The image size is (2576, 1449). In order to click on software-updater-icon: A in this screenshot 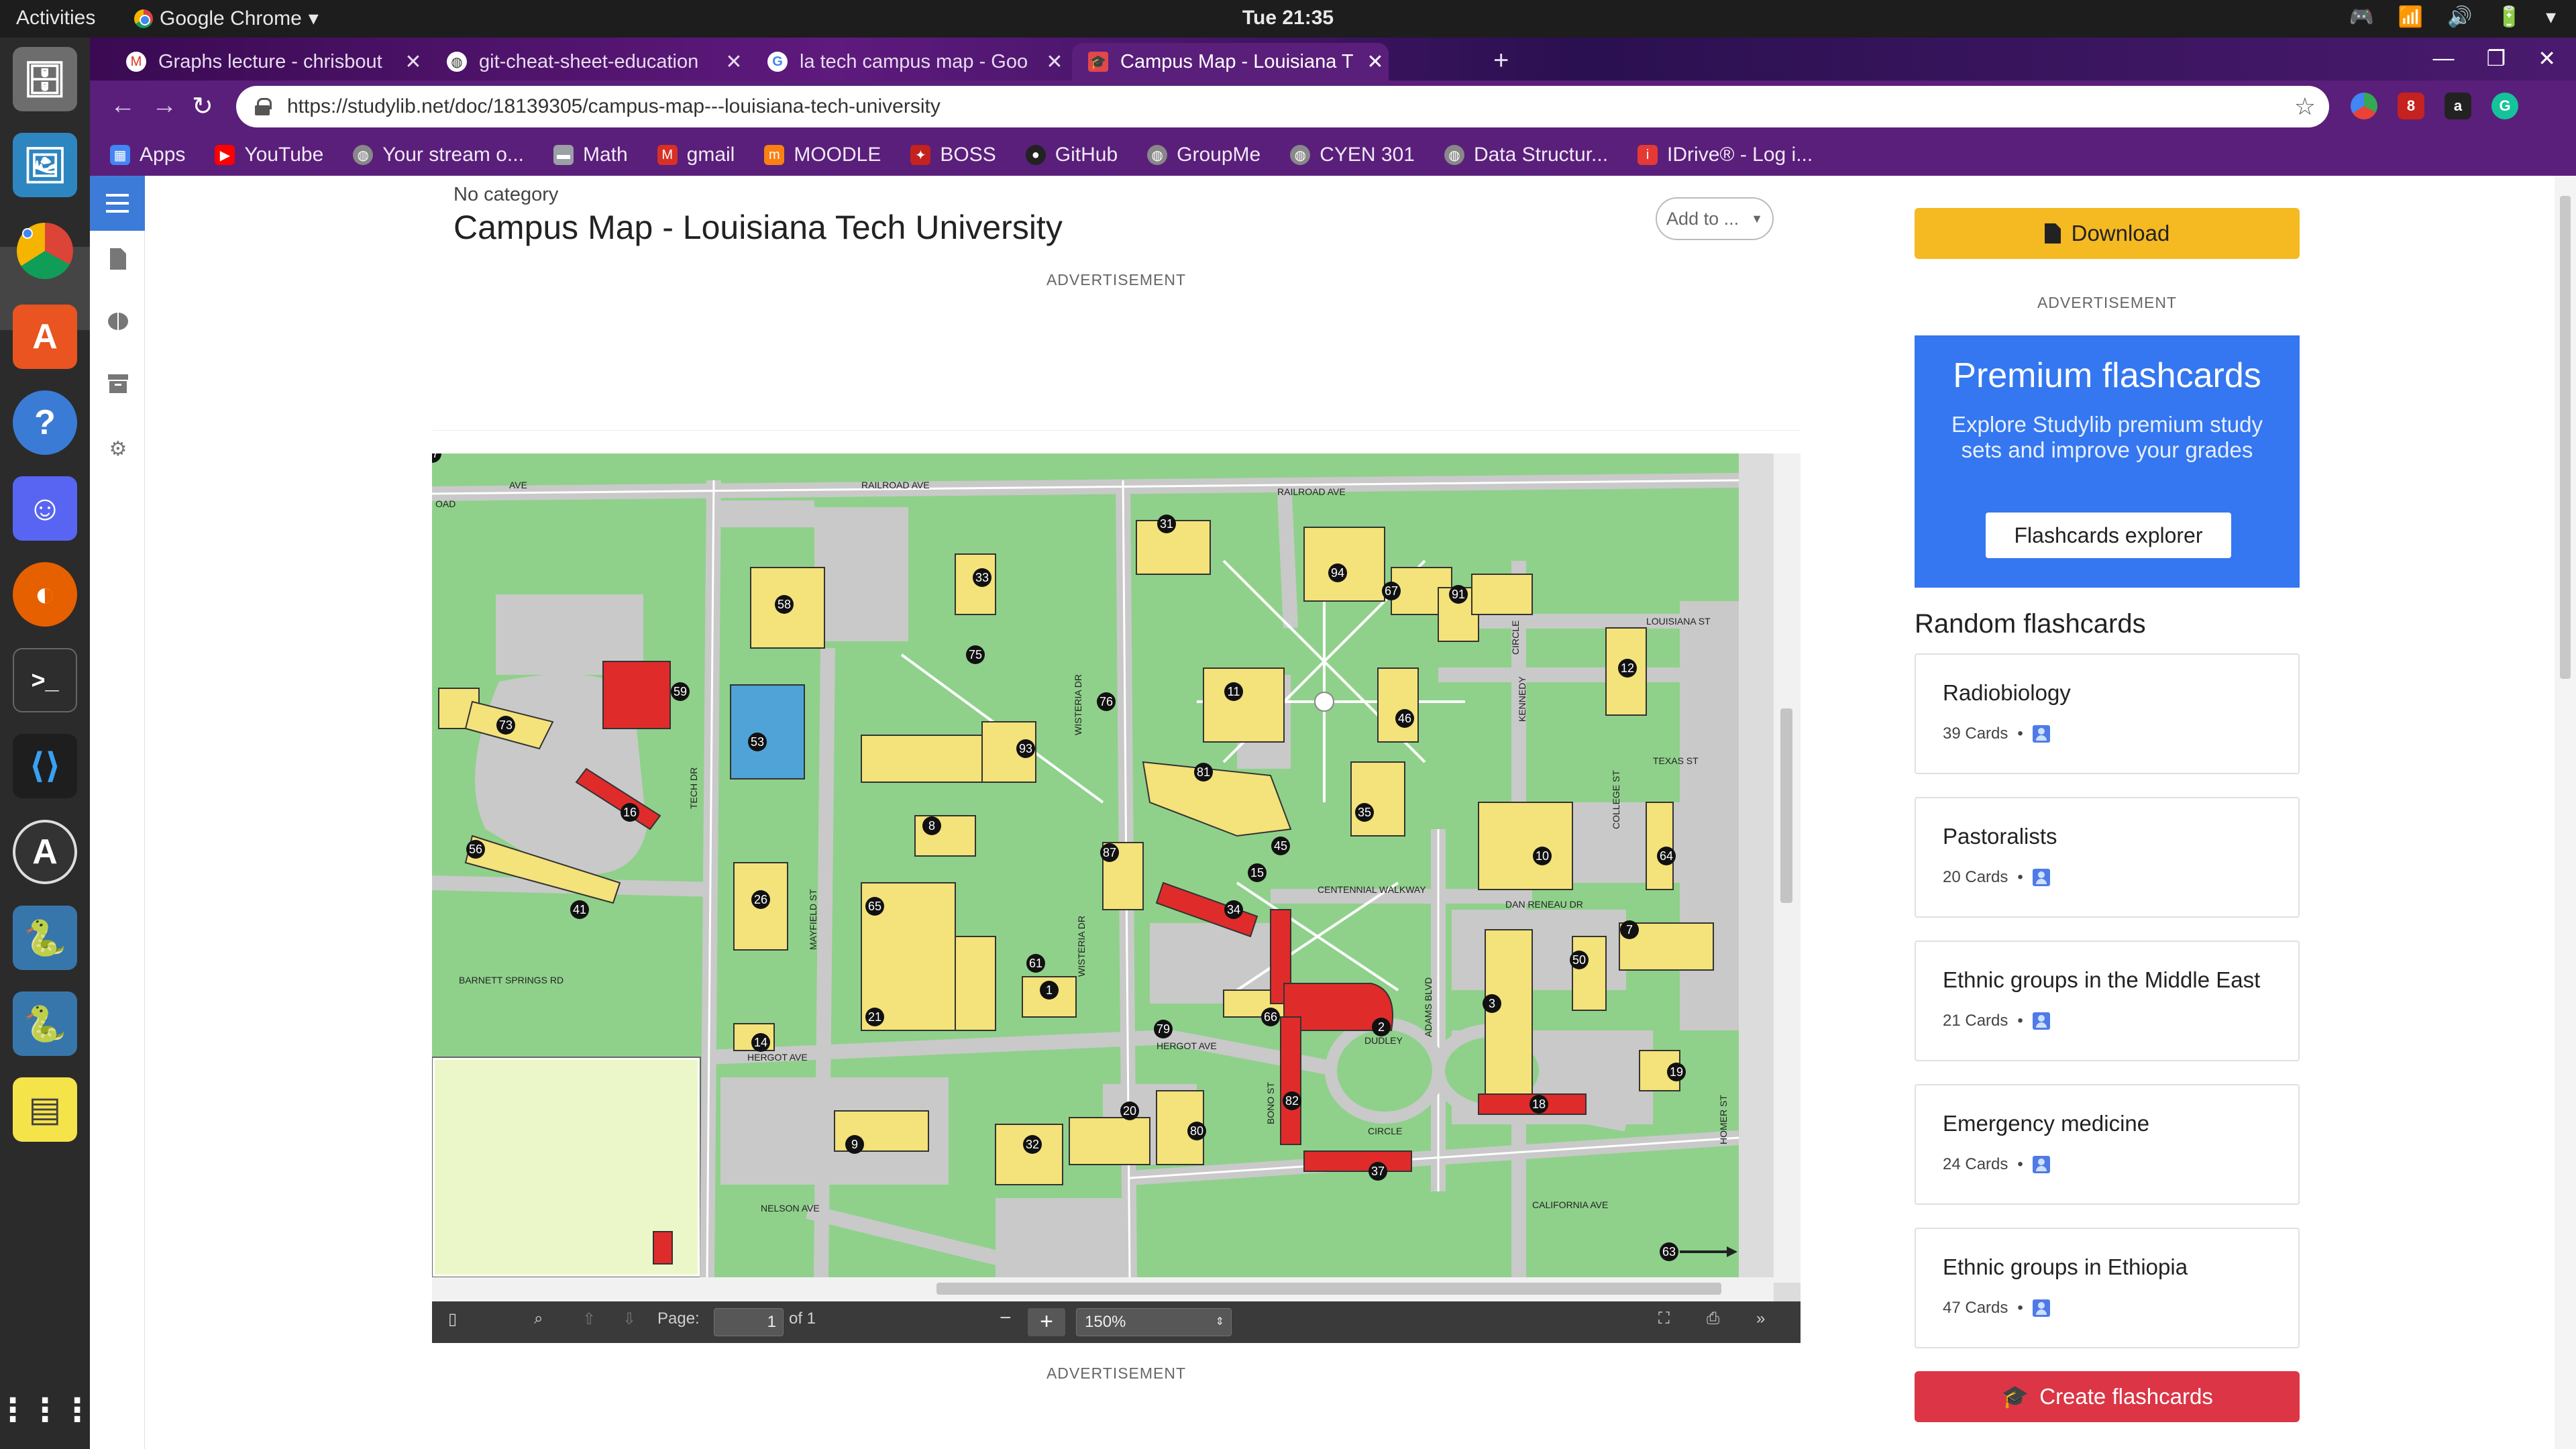, I will do `click(45, 852)`.